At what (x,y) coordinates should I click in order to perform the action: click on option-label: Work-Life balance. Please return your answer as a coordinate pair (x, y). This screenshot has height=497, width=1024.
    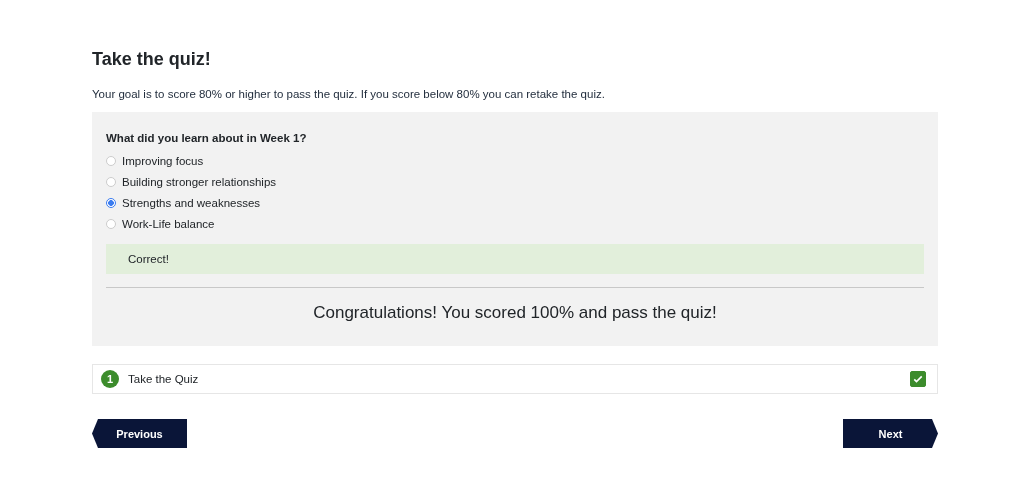
    Looking at the image, I should click on (168, 224).